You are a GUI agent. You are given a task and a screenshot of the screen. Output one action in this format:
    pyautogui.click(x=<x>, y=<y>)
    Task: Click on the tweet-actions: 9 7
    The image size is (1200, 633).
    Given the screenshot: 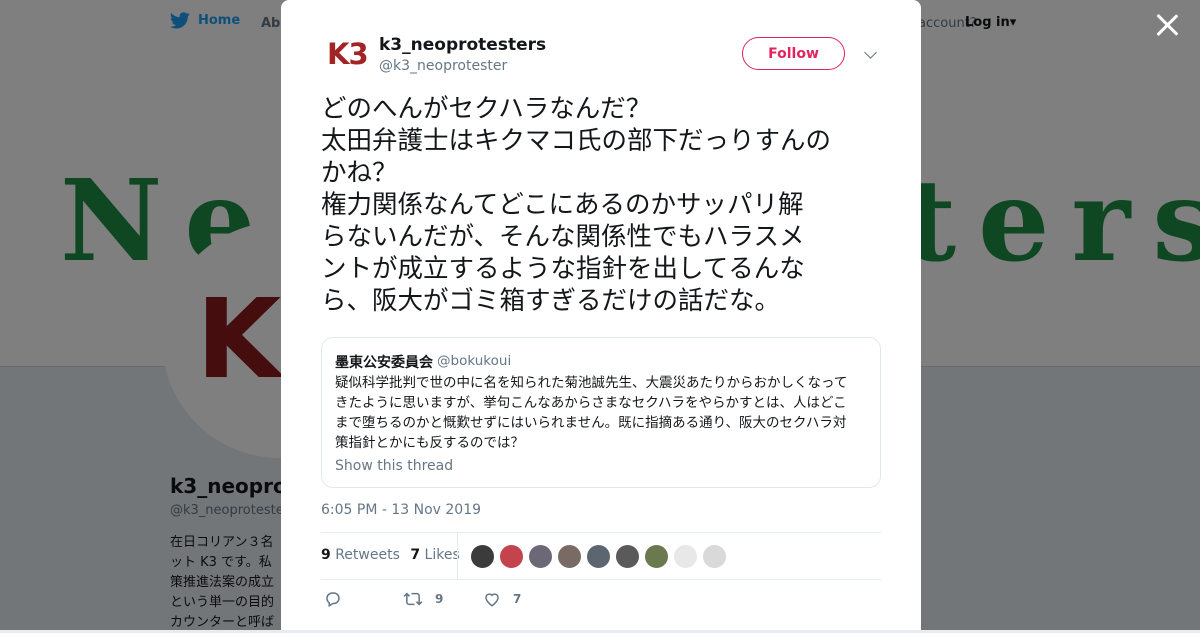 What is the action you would take?
    pyautogui.click(x=601, y=602)
    